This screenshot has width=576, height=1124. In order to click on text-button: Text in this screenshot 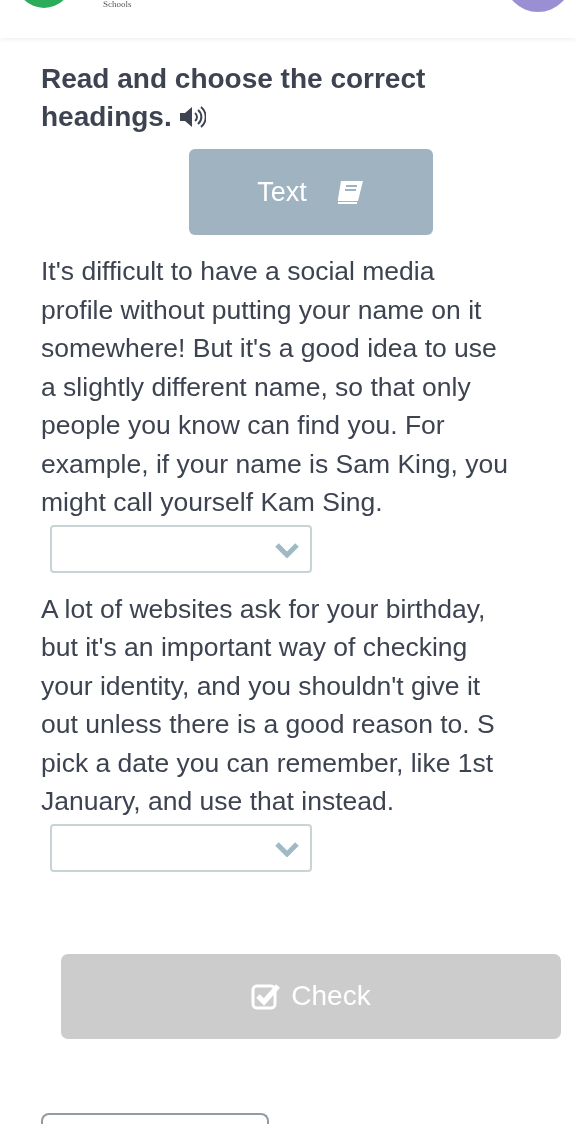, I will do `click(311, 192)`.